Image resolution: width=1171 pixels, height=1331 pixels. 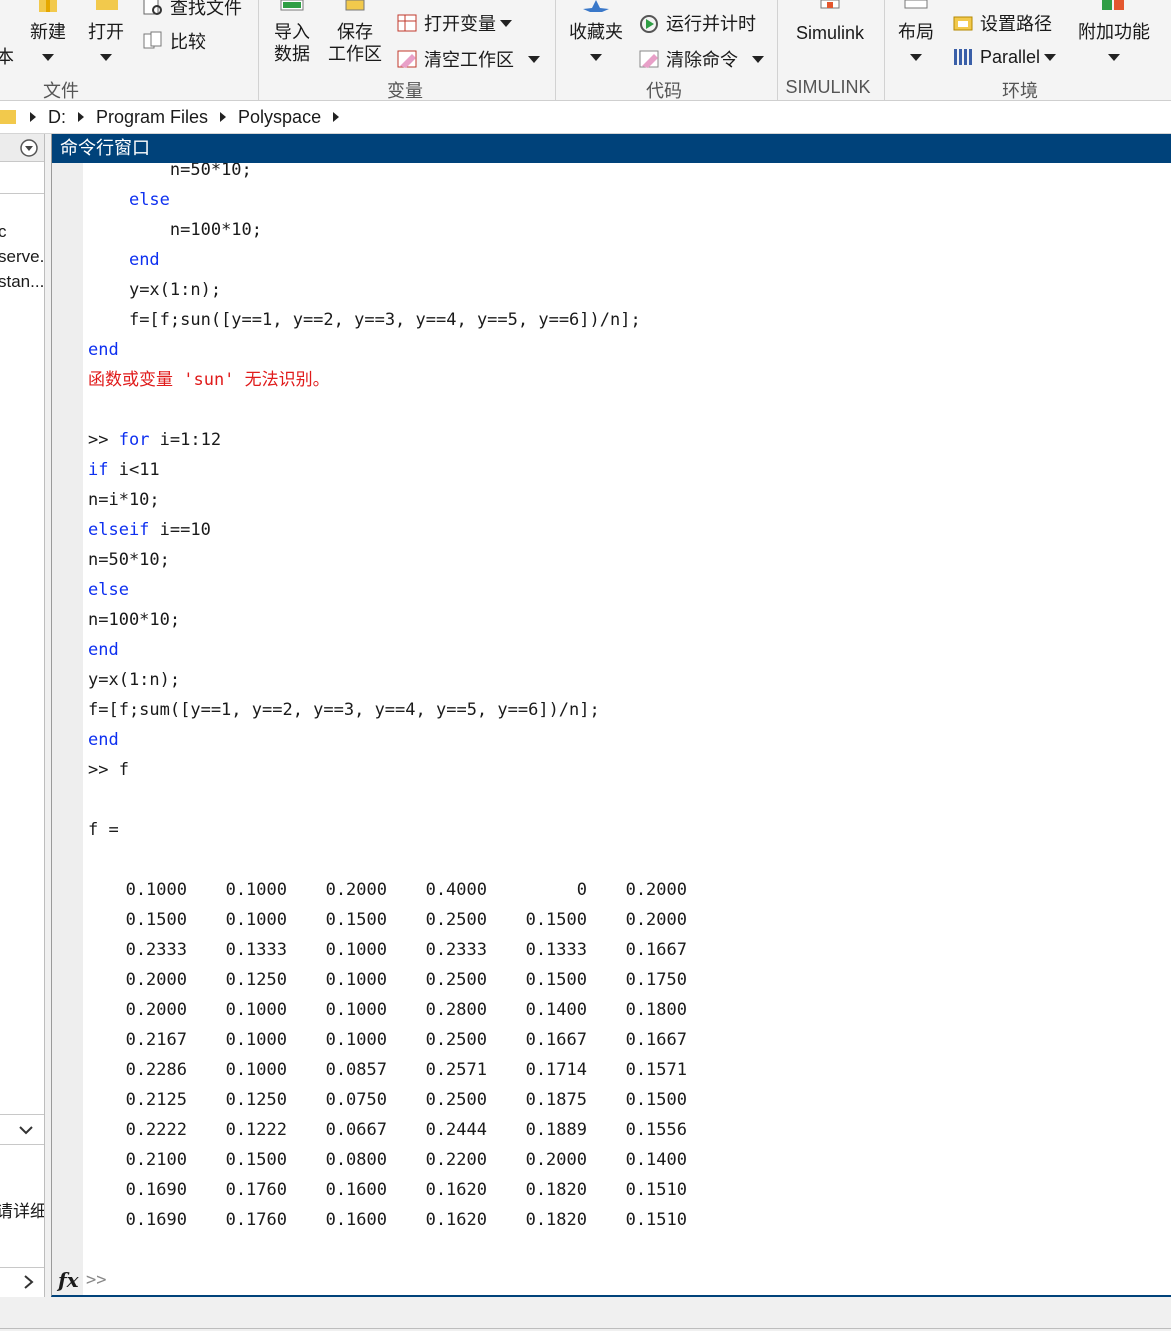 I want to click on set-path-button: 设置路径, so click(x=1002, y=23).